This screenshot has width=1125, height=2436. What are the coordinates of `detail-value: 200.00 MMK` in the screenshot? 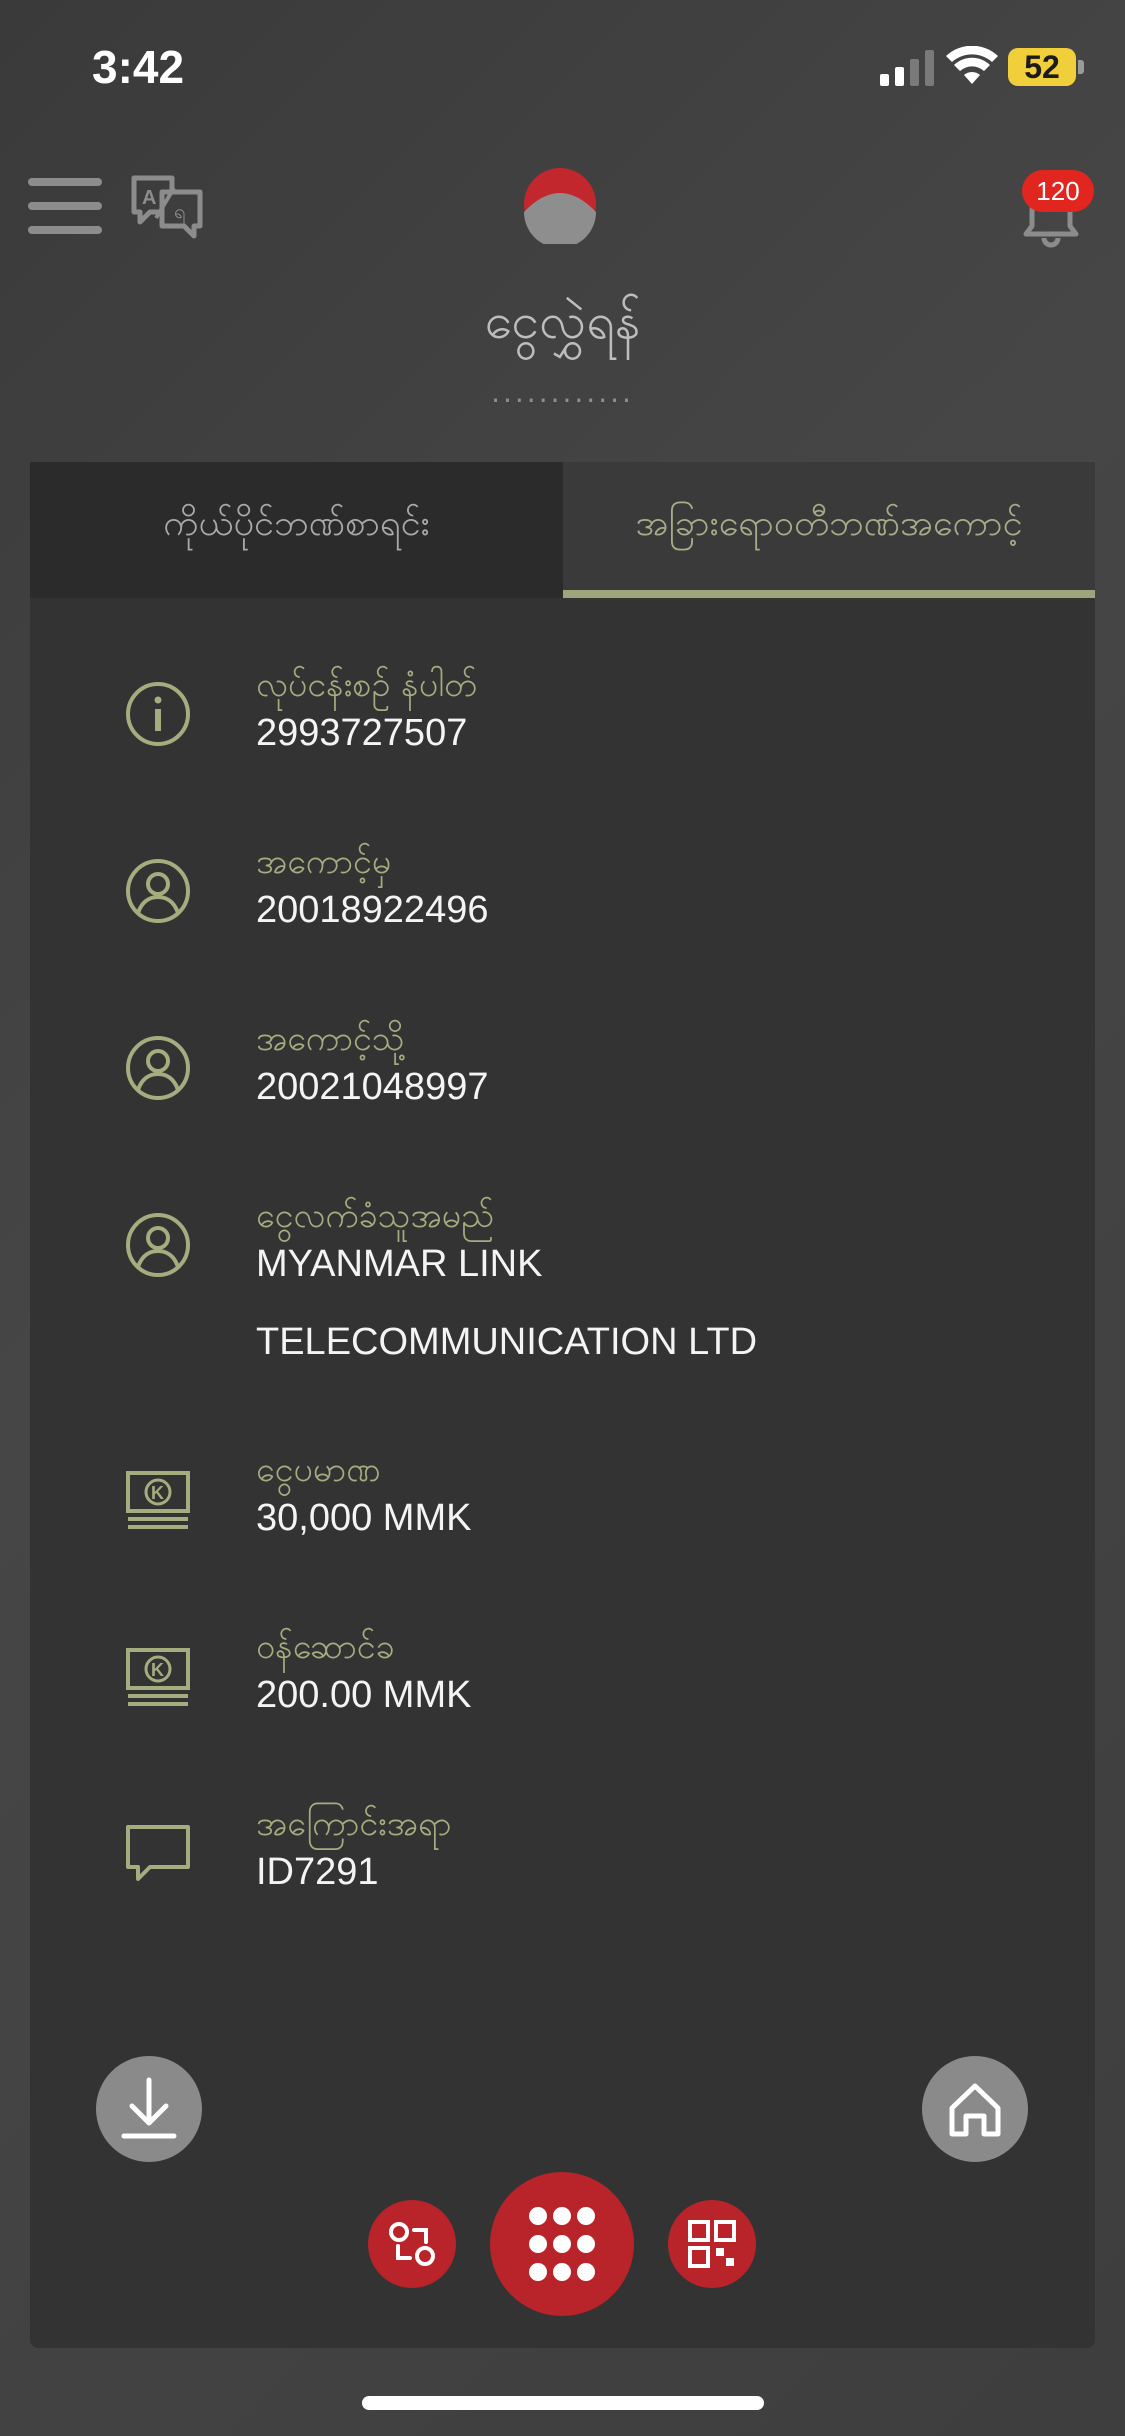 It's located at (364, 1695).